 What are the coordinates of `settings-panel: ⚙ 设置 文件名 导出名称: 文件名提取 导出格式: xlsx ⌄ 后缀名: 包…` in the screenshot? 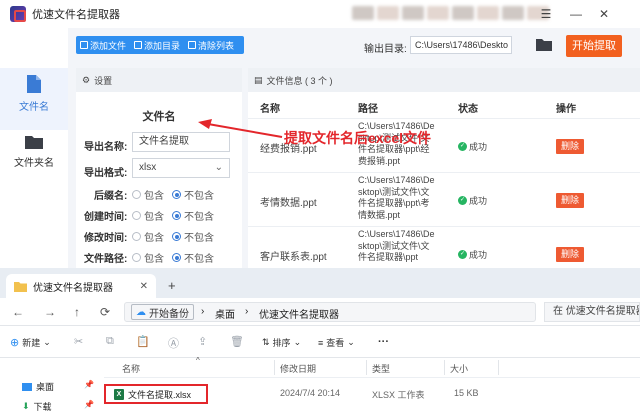 It's located at (159, 168).